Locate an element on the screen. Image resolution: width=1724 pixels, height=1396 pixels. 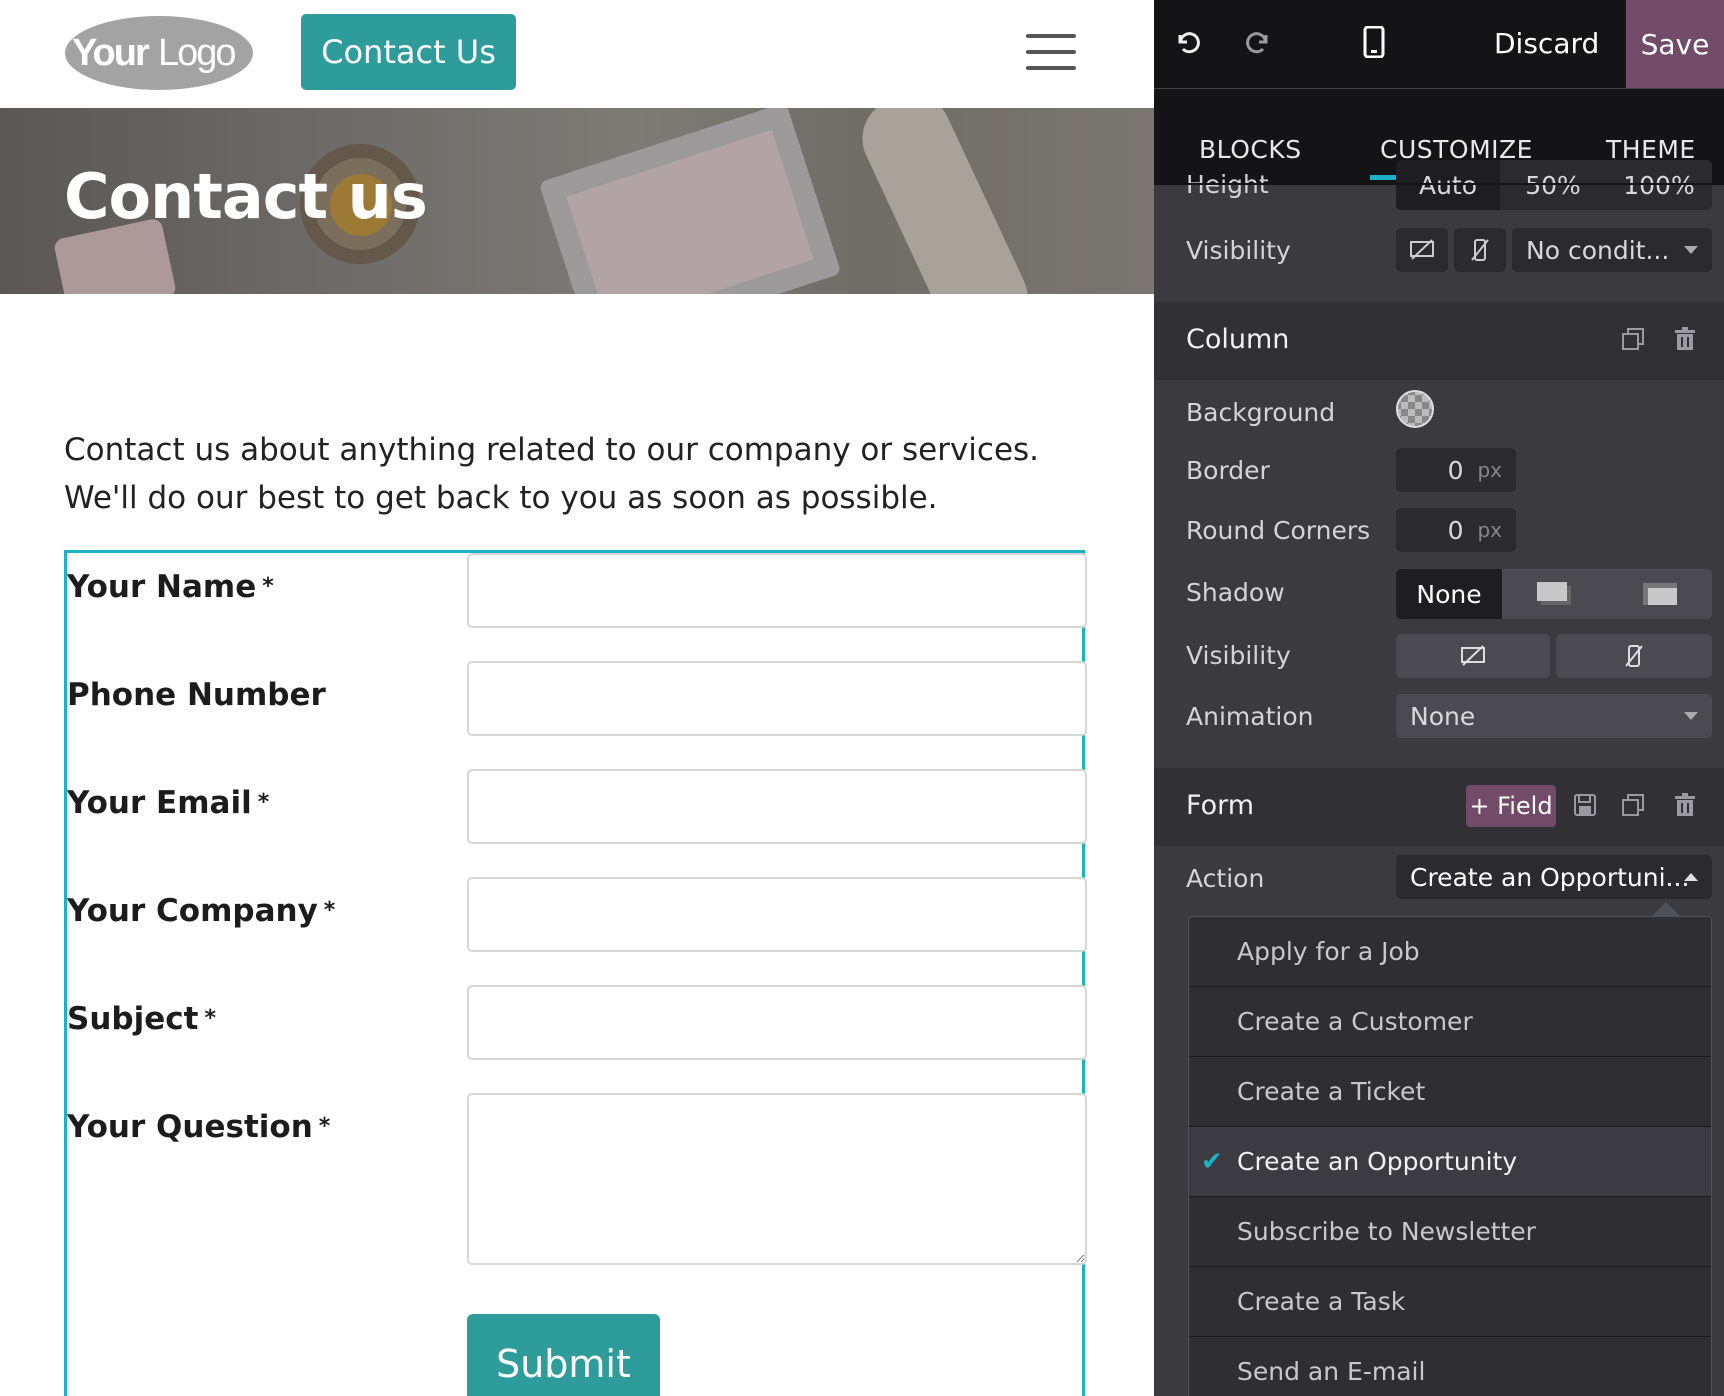
animation-select: None is located at coordinates (1554, 716).